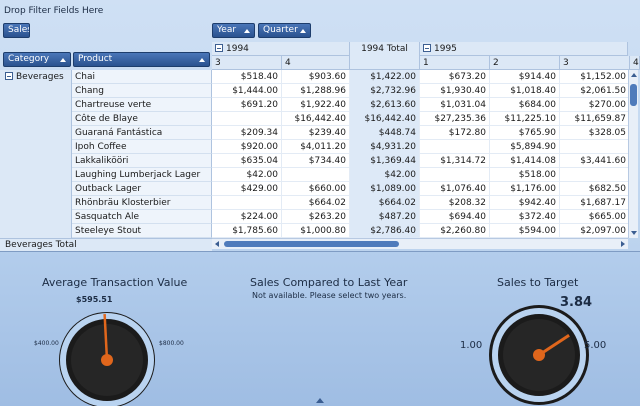  What do you see at coordinates (525, 231) in the screenshot?
I see `data-cell: $594.00` at bounding box center [525, 231].